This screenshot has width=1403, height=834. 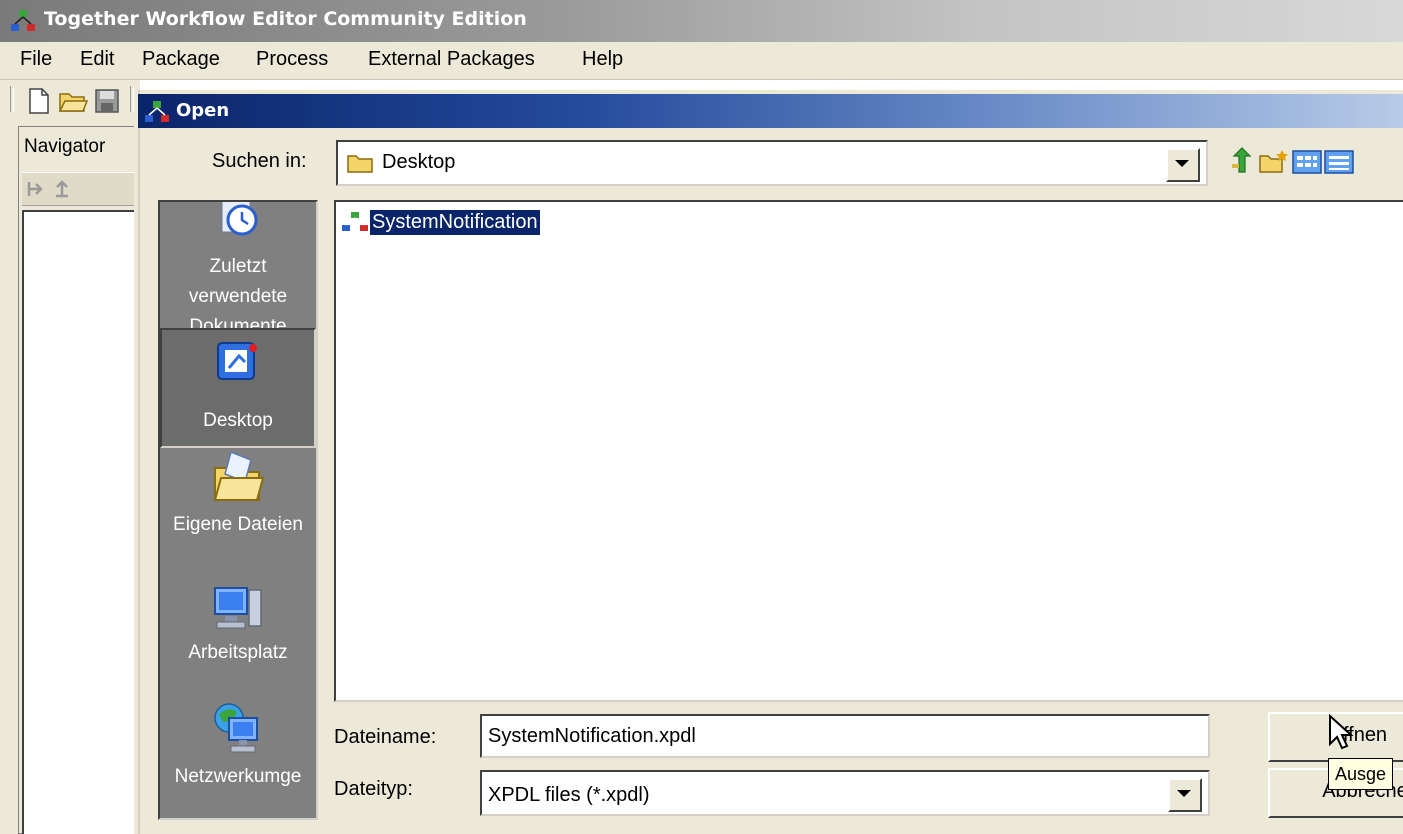 I want to click on workflow-icon, so click(x=355, y=221).